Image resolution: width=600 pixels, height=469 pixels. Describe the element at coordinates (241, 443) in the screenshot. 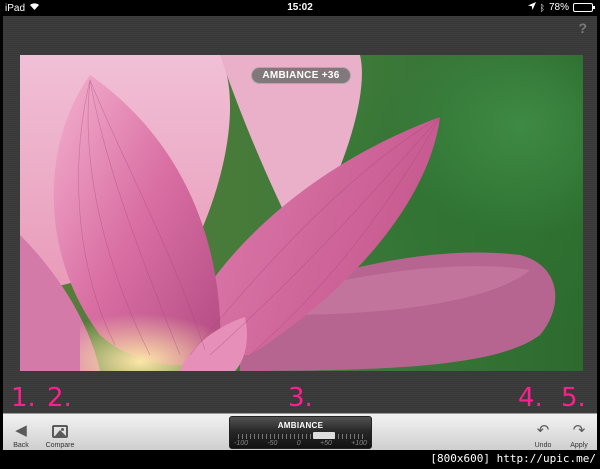

I see `scale-label: -100` at that location.